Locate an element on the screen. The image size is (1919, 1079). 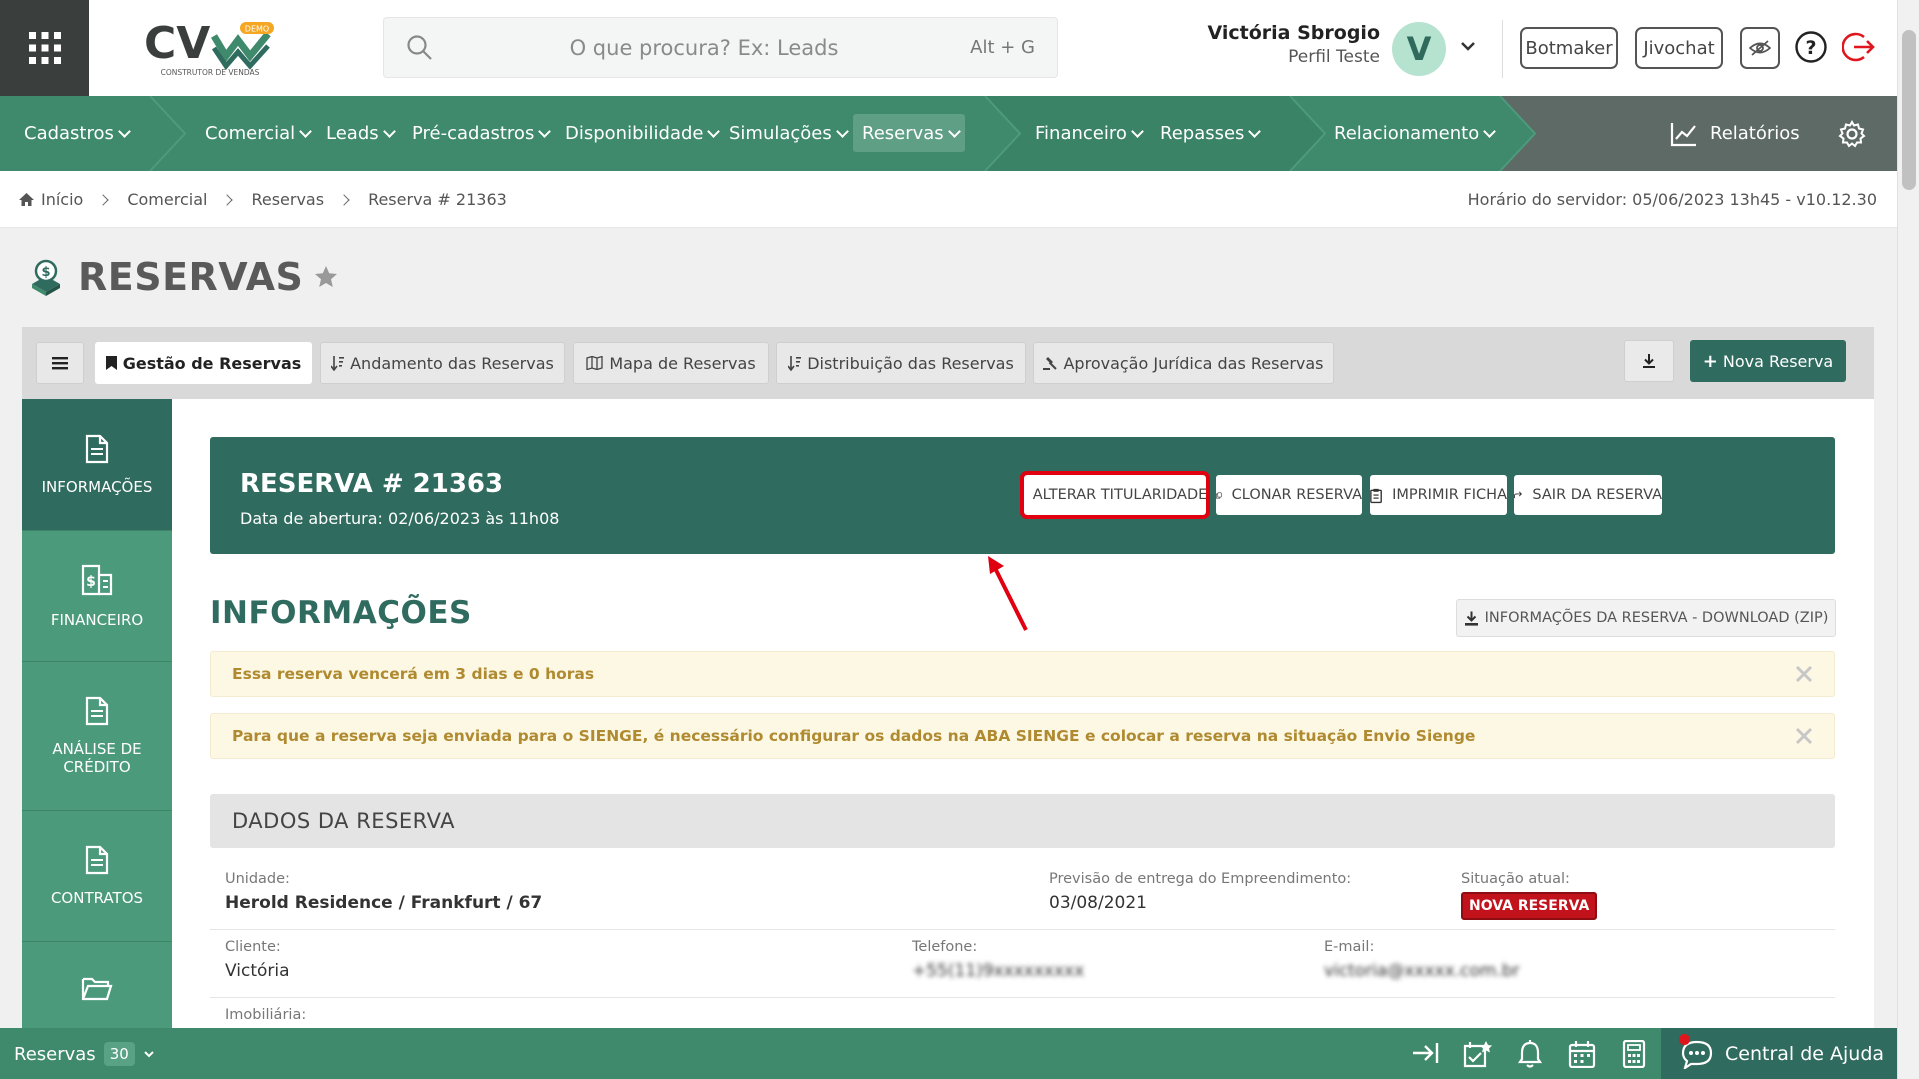
imprimir-ficha-button: IMPRIMIR FICHA is located at coordinates (1438, 495).